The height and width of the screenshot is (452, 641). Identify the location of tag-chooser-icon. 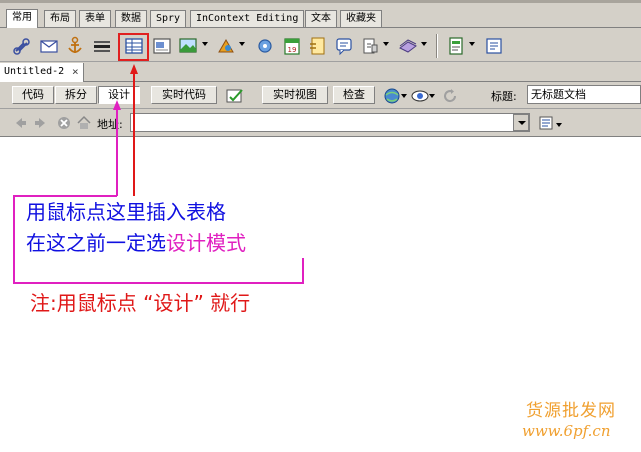
(494, 46).